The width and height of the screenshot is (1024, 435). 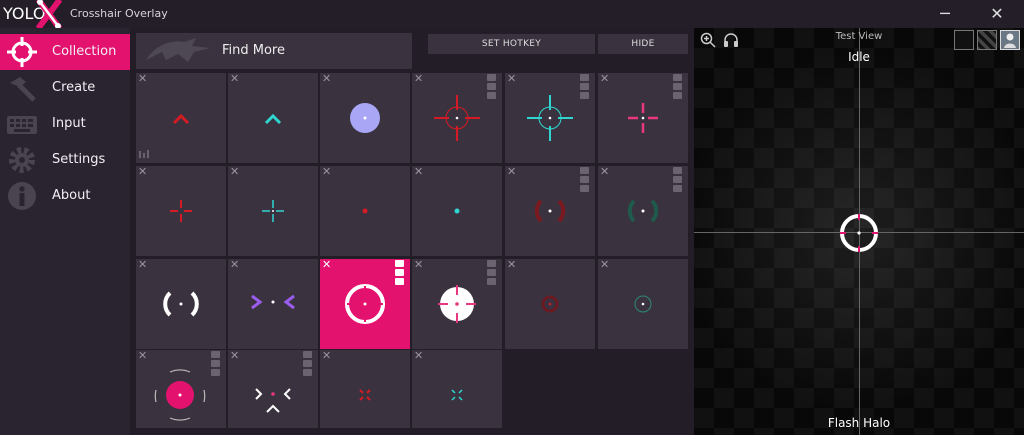 I want to click on find-more-button: Find More, so click(x=274, y=51).